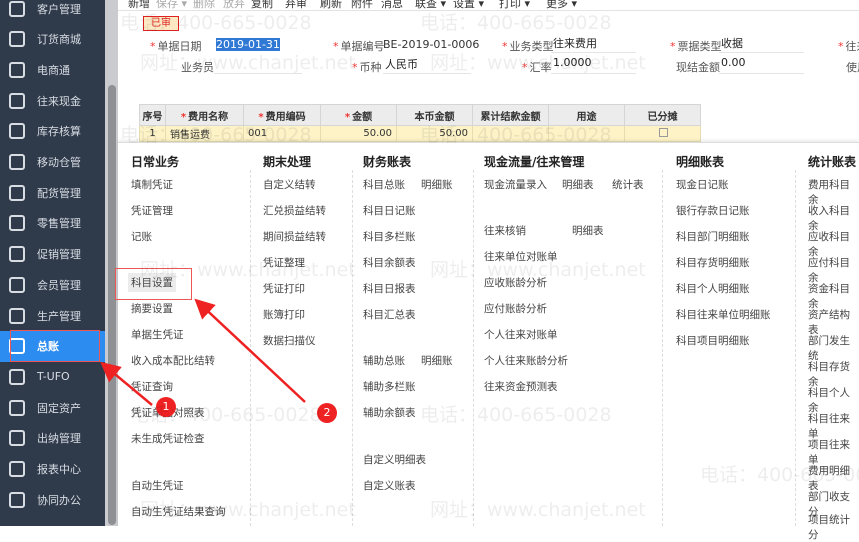 Image resolution: width=859 pixels, height=542 pixels. I want to click on menu-item: 辅助多栏账, so click(389, 386).